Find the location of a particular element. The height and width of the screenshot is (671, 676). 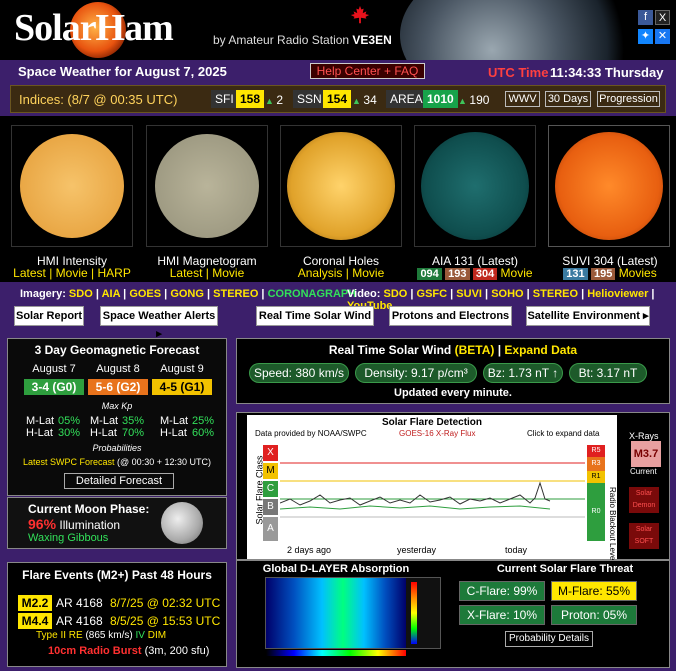

help-center-button: Help Center + FAQ is located at coordinates (367, 71).